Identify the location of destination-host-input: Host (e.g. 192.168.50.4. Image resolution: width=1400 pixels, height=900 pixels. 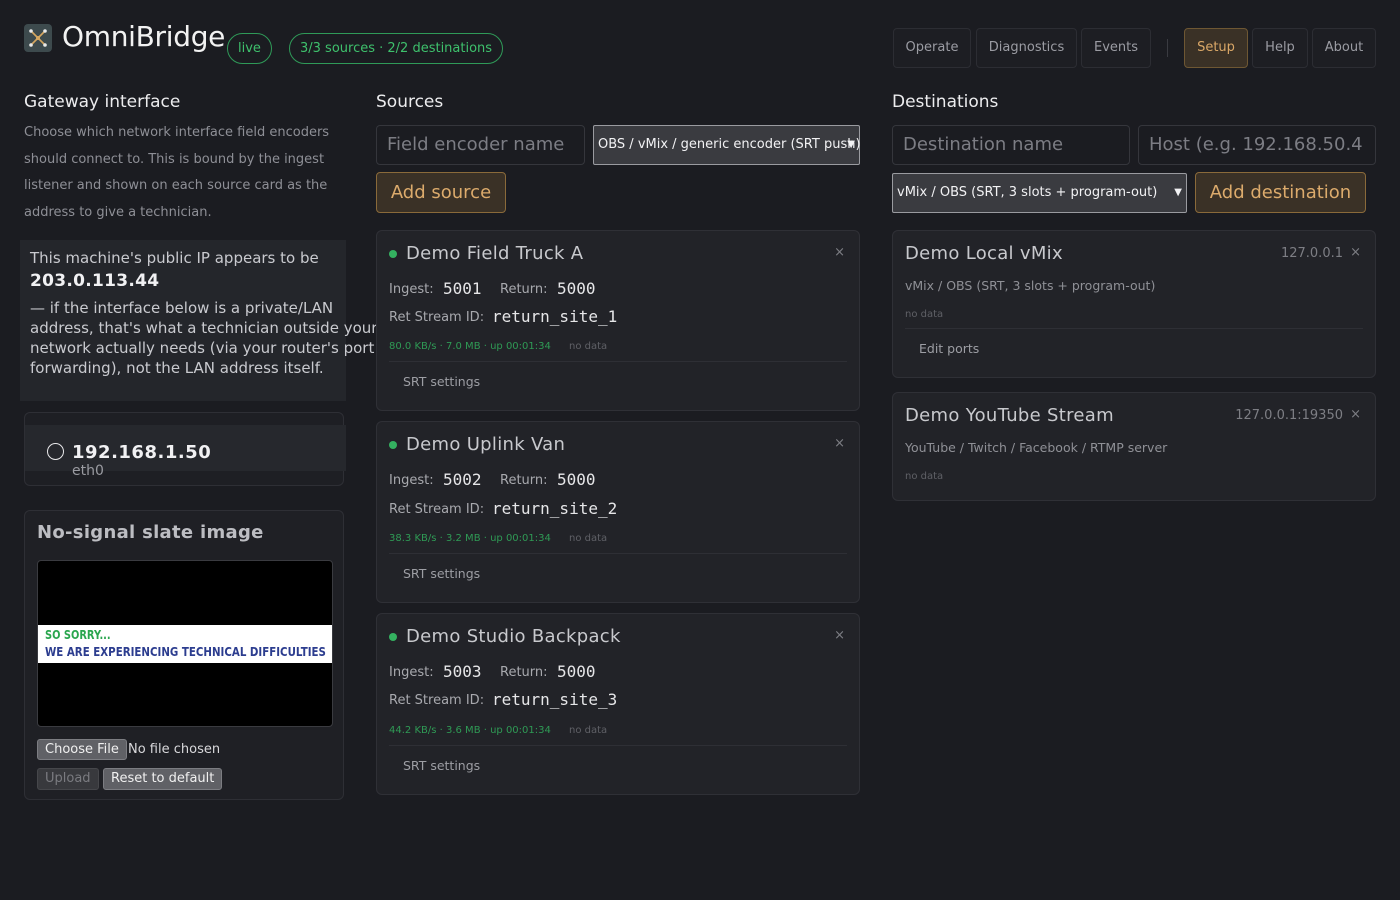
(1257, 145).